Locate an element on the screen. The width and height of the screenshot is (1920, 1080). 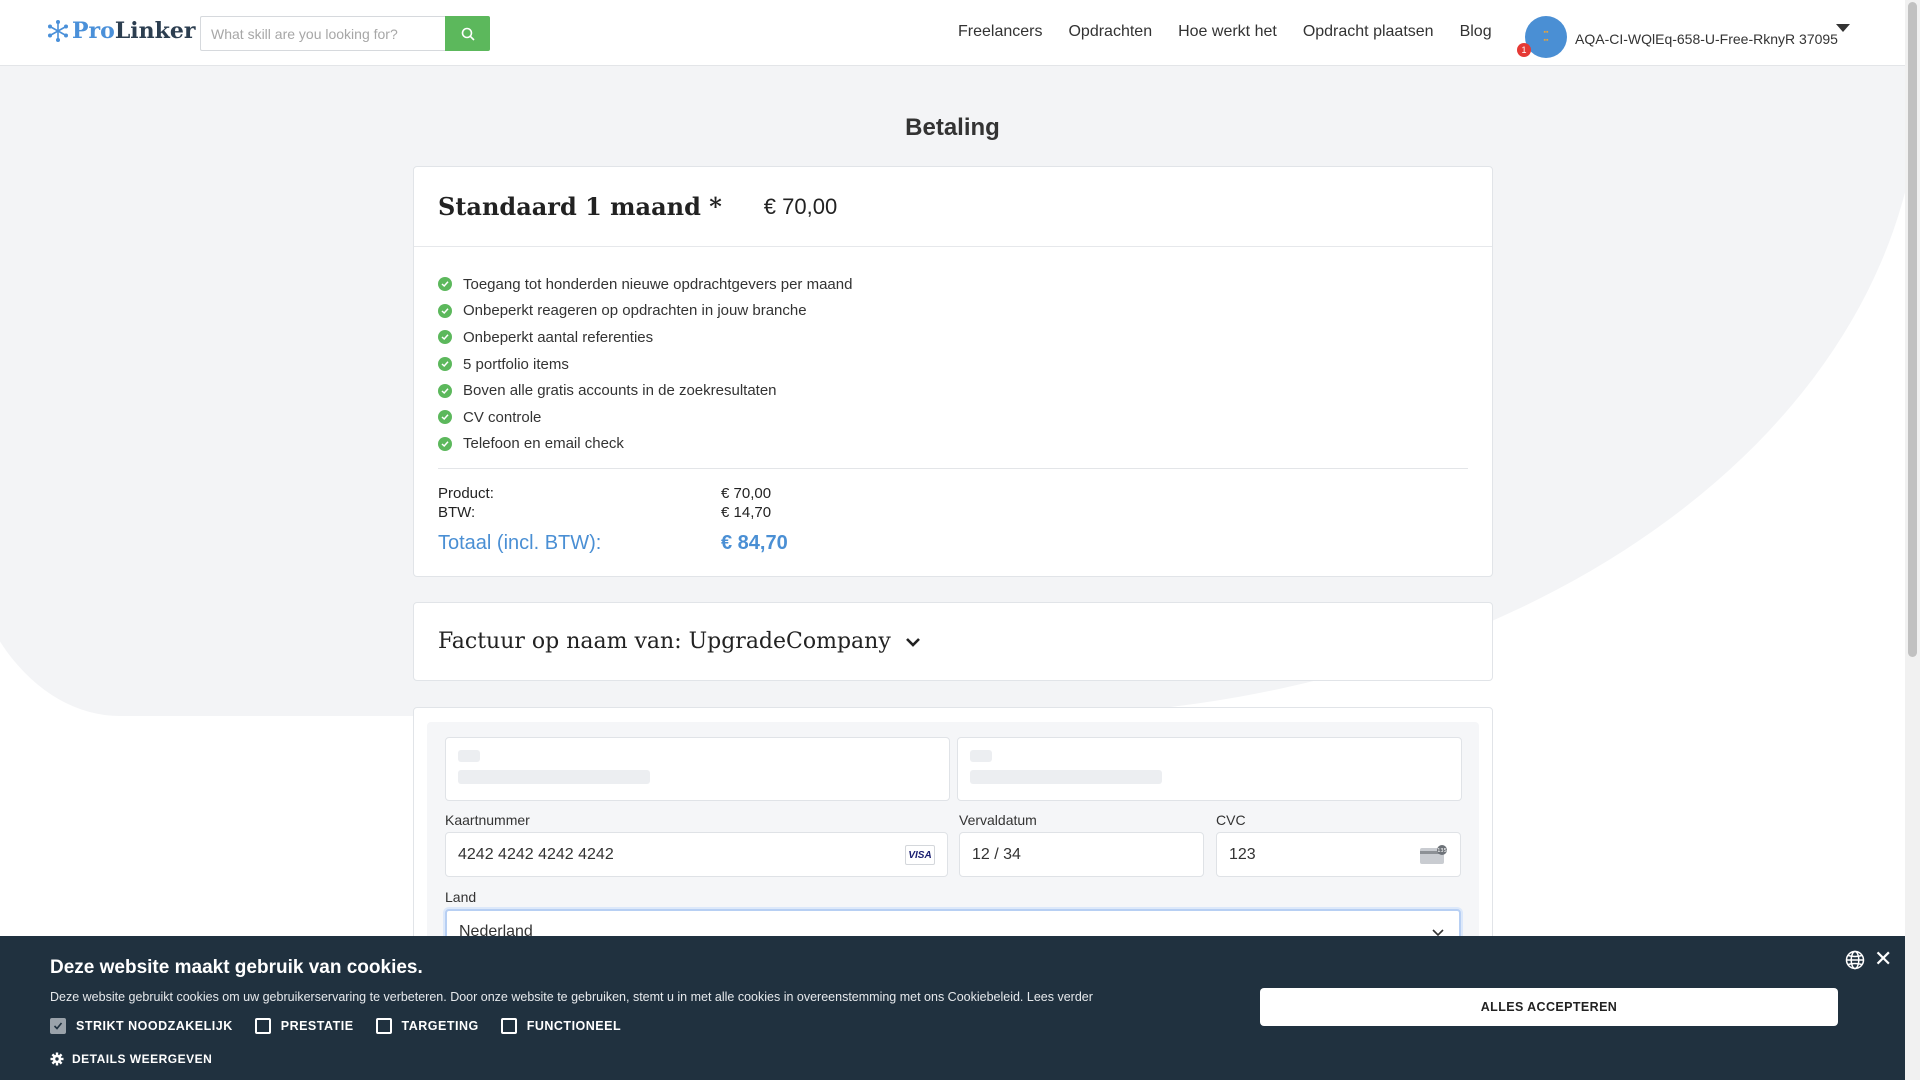
search-button is located at coordinates (467, 33).